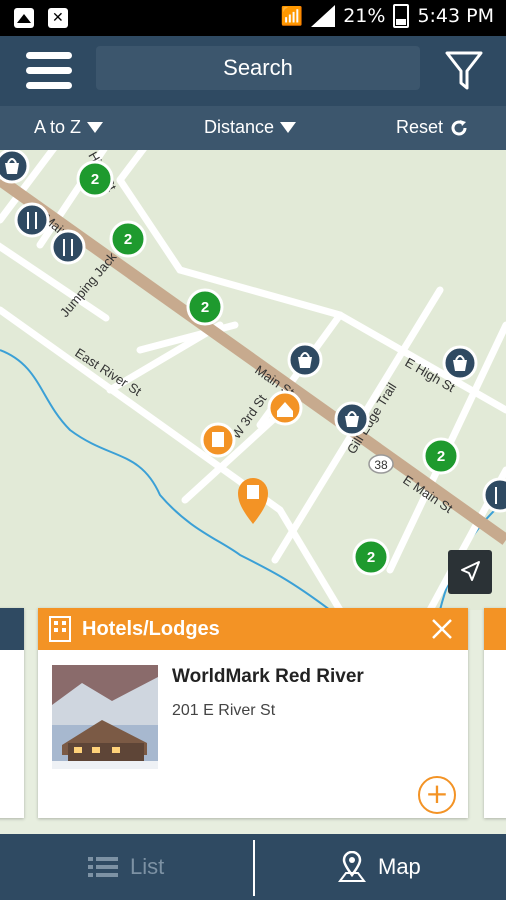 Image resolution: width=506 pixels, height=900 pixels. Describe the element at coordinates (399, 866) in the screenshot. I see `tab-map-label: Map` at that location.